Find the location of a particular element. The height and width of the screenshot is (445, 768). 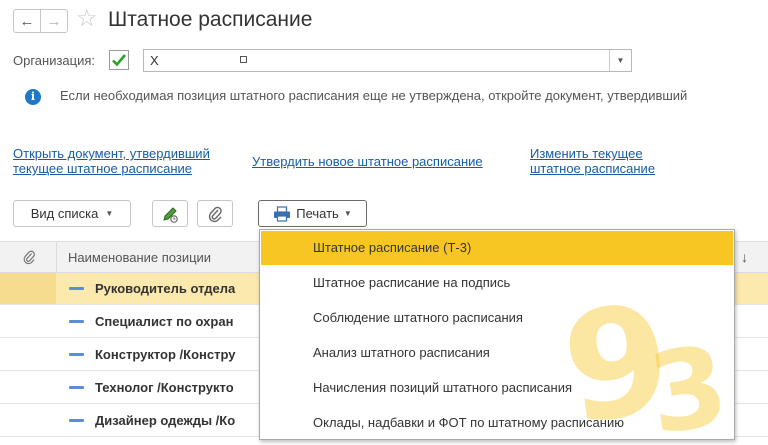

menu-item-label: Штатное расписание на подпись is located at coordinates (412, 282).